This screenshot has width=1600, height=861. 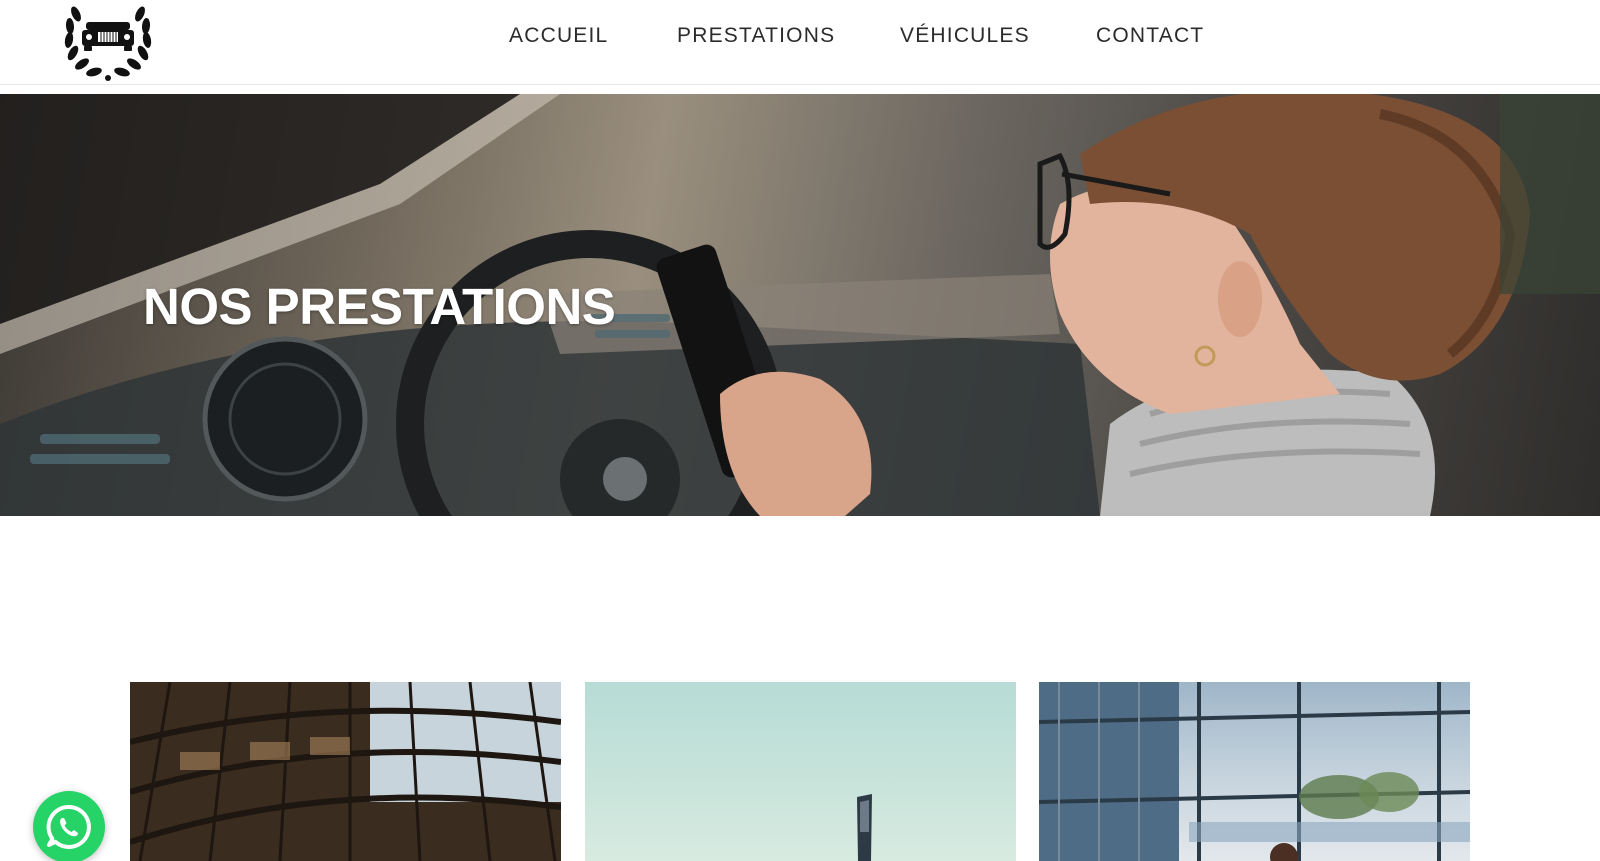 I want to click on airport-image, so click(x=864, y=827).